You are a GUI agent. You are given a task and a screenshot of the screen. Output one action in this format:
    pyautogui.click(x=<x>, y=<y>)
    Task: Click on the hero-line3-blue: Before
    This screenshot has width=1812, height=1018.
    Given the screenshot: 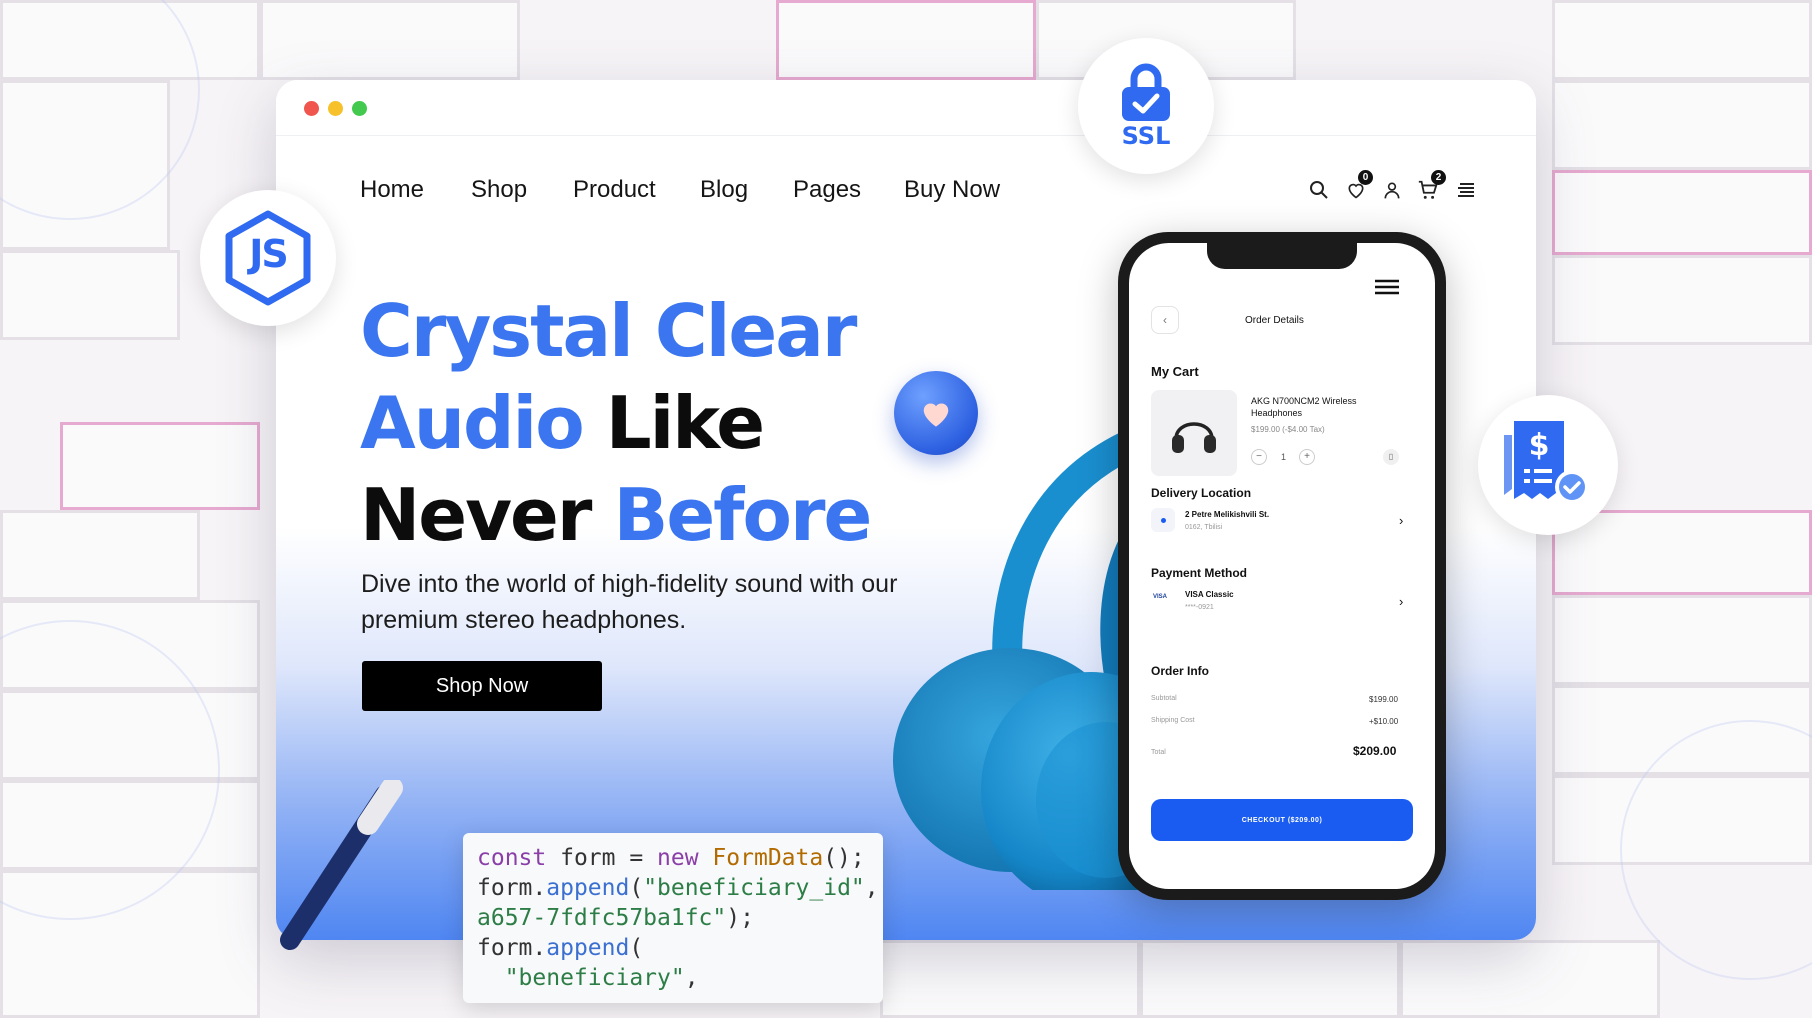 What is the action you would take?
    pyautogui.click(x=742, y=515)
    